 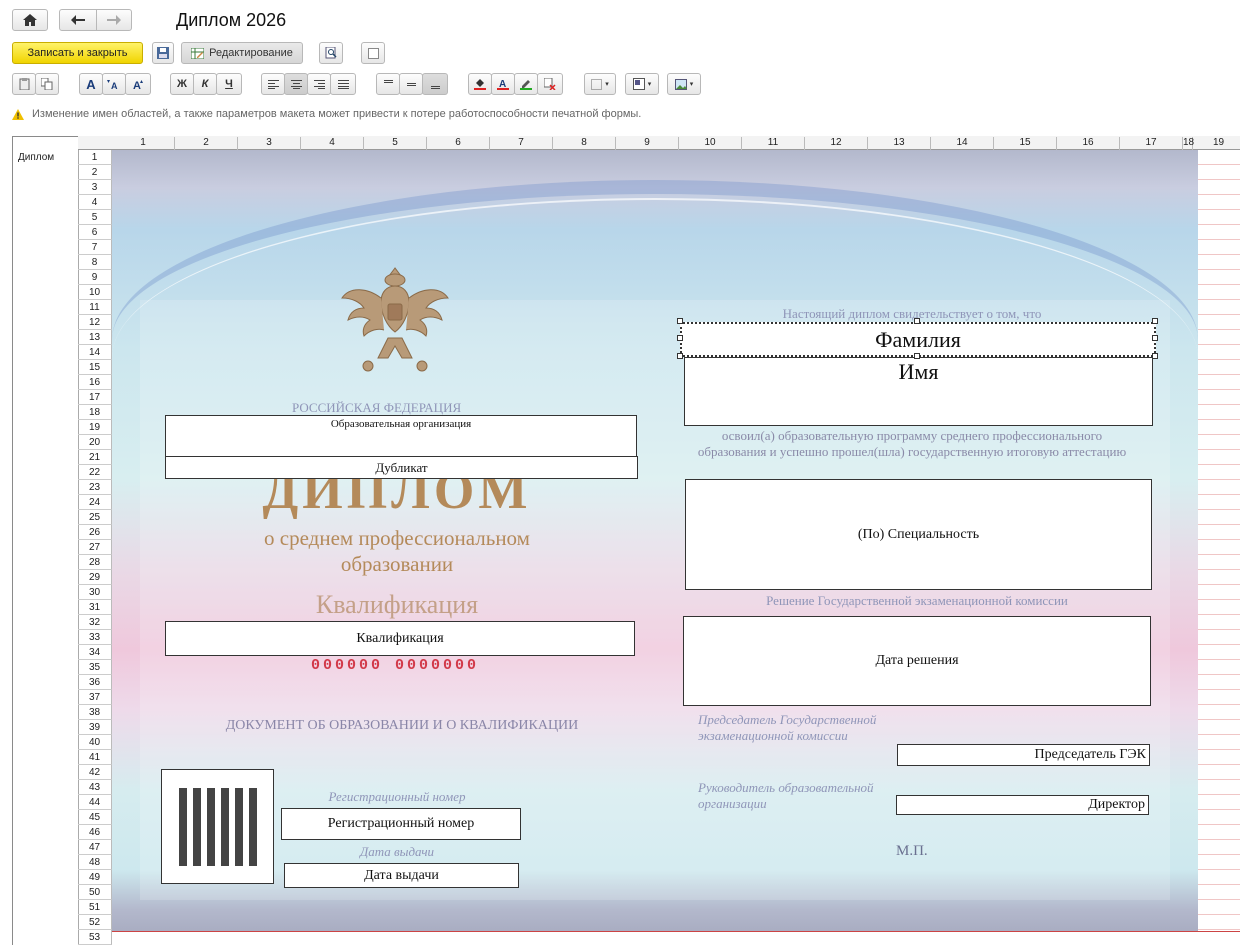 I want to click on row-header: 9, so click(x=95, y=277).